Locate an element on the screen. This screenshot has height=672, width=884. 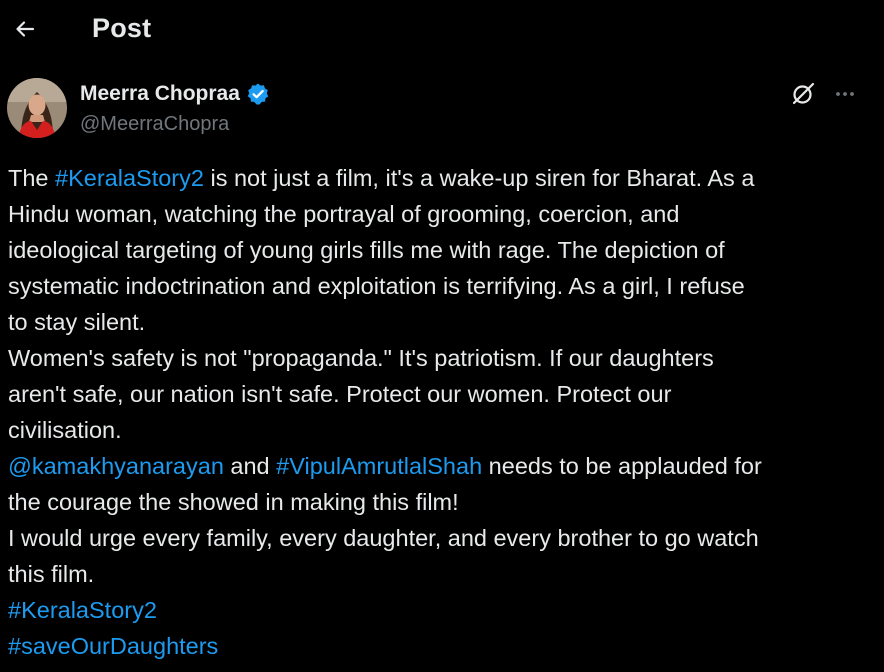
hashtag-link: #VipulAmrutlalShah is located at coordinates (379, 466).